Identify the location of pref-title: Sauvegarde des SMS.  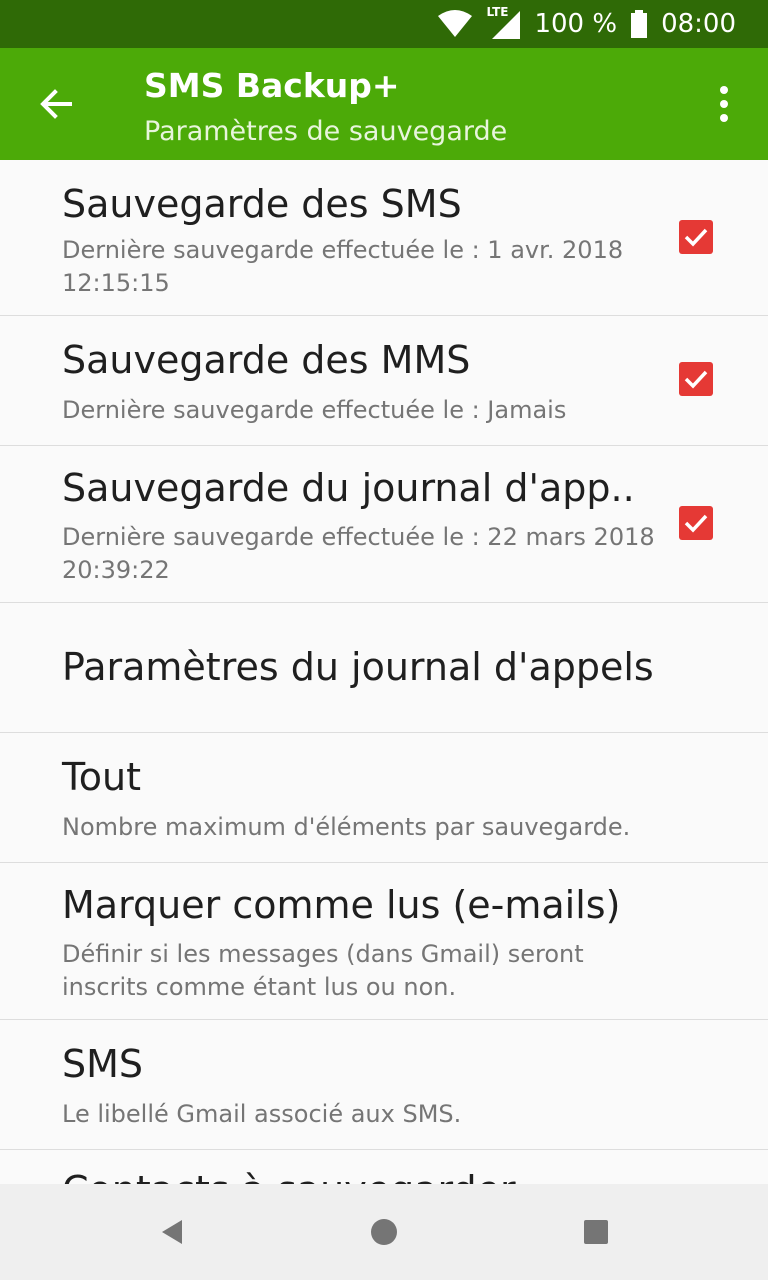
(262, 204).